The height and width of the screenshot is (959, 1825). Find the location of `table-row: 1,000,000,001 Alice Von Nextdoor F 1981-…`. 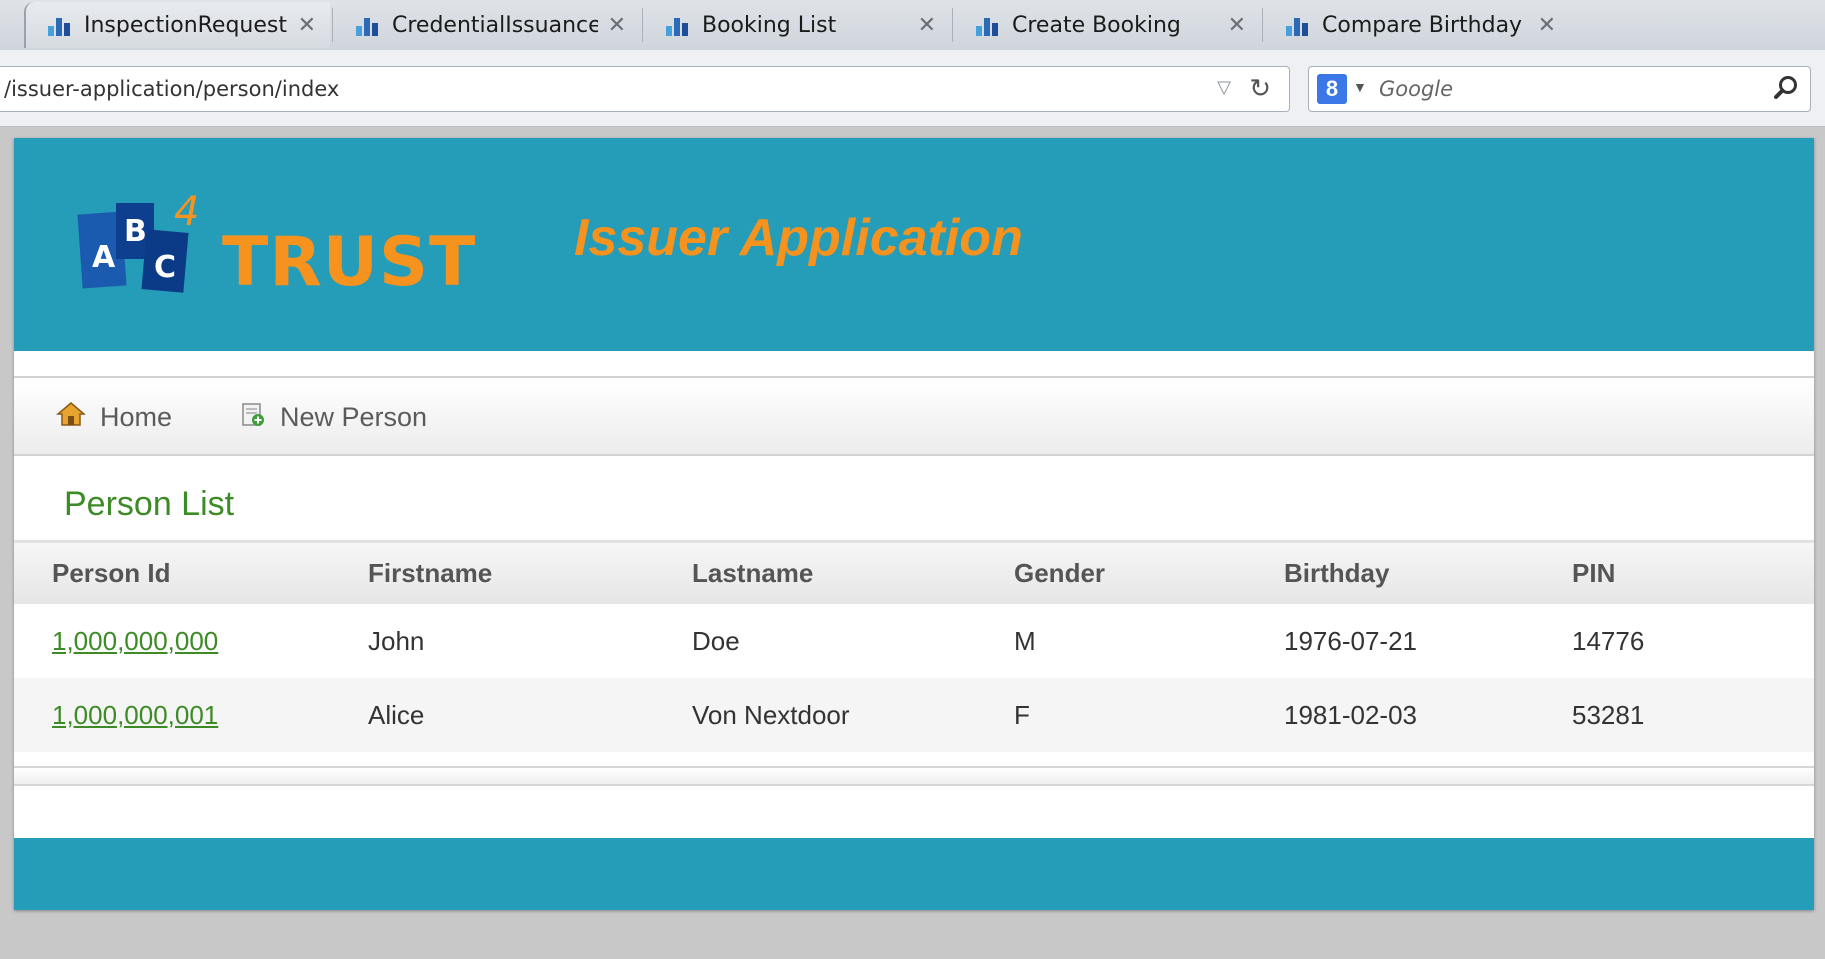

table-row: 1,000,000,001 Alice Von Nextdoor F 1981-… is located at coordinates (914, 715).